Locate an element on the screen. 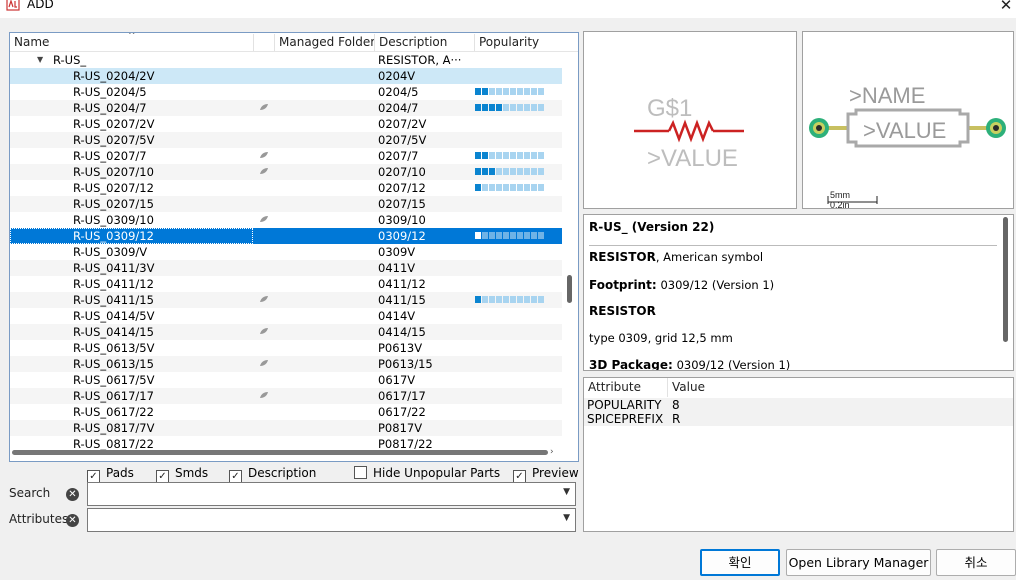  tree-row: R-US_0817/7V P0817V is located at coordinates (286, 428).